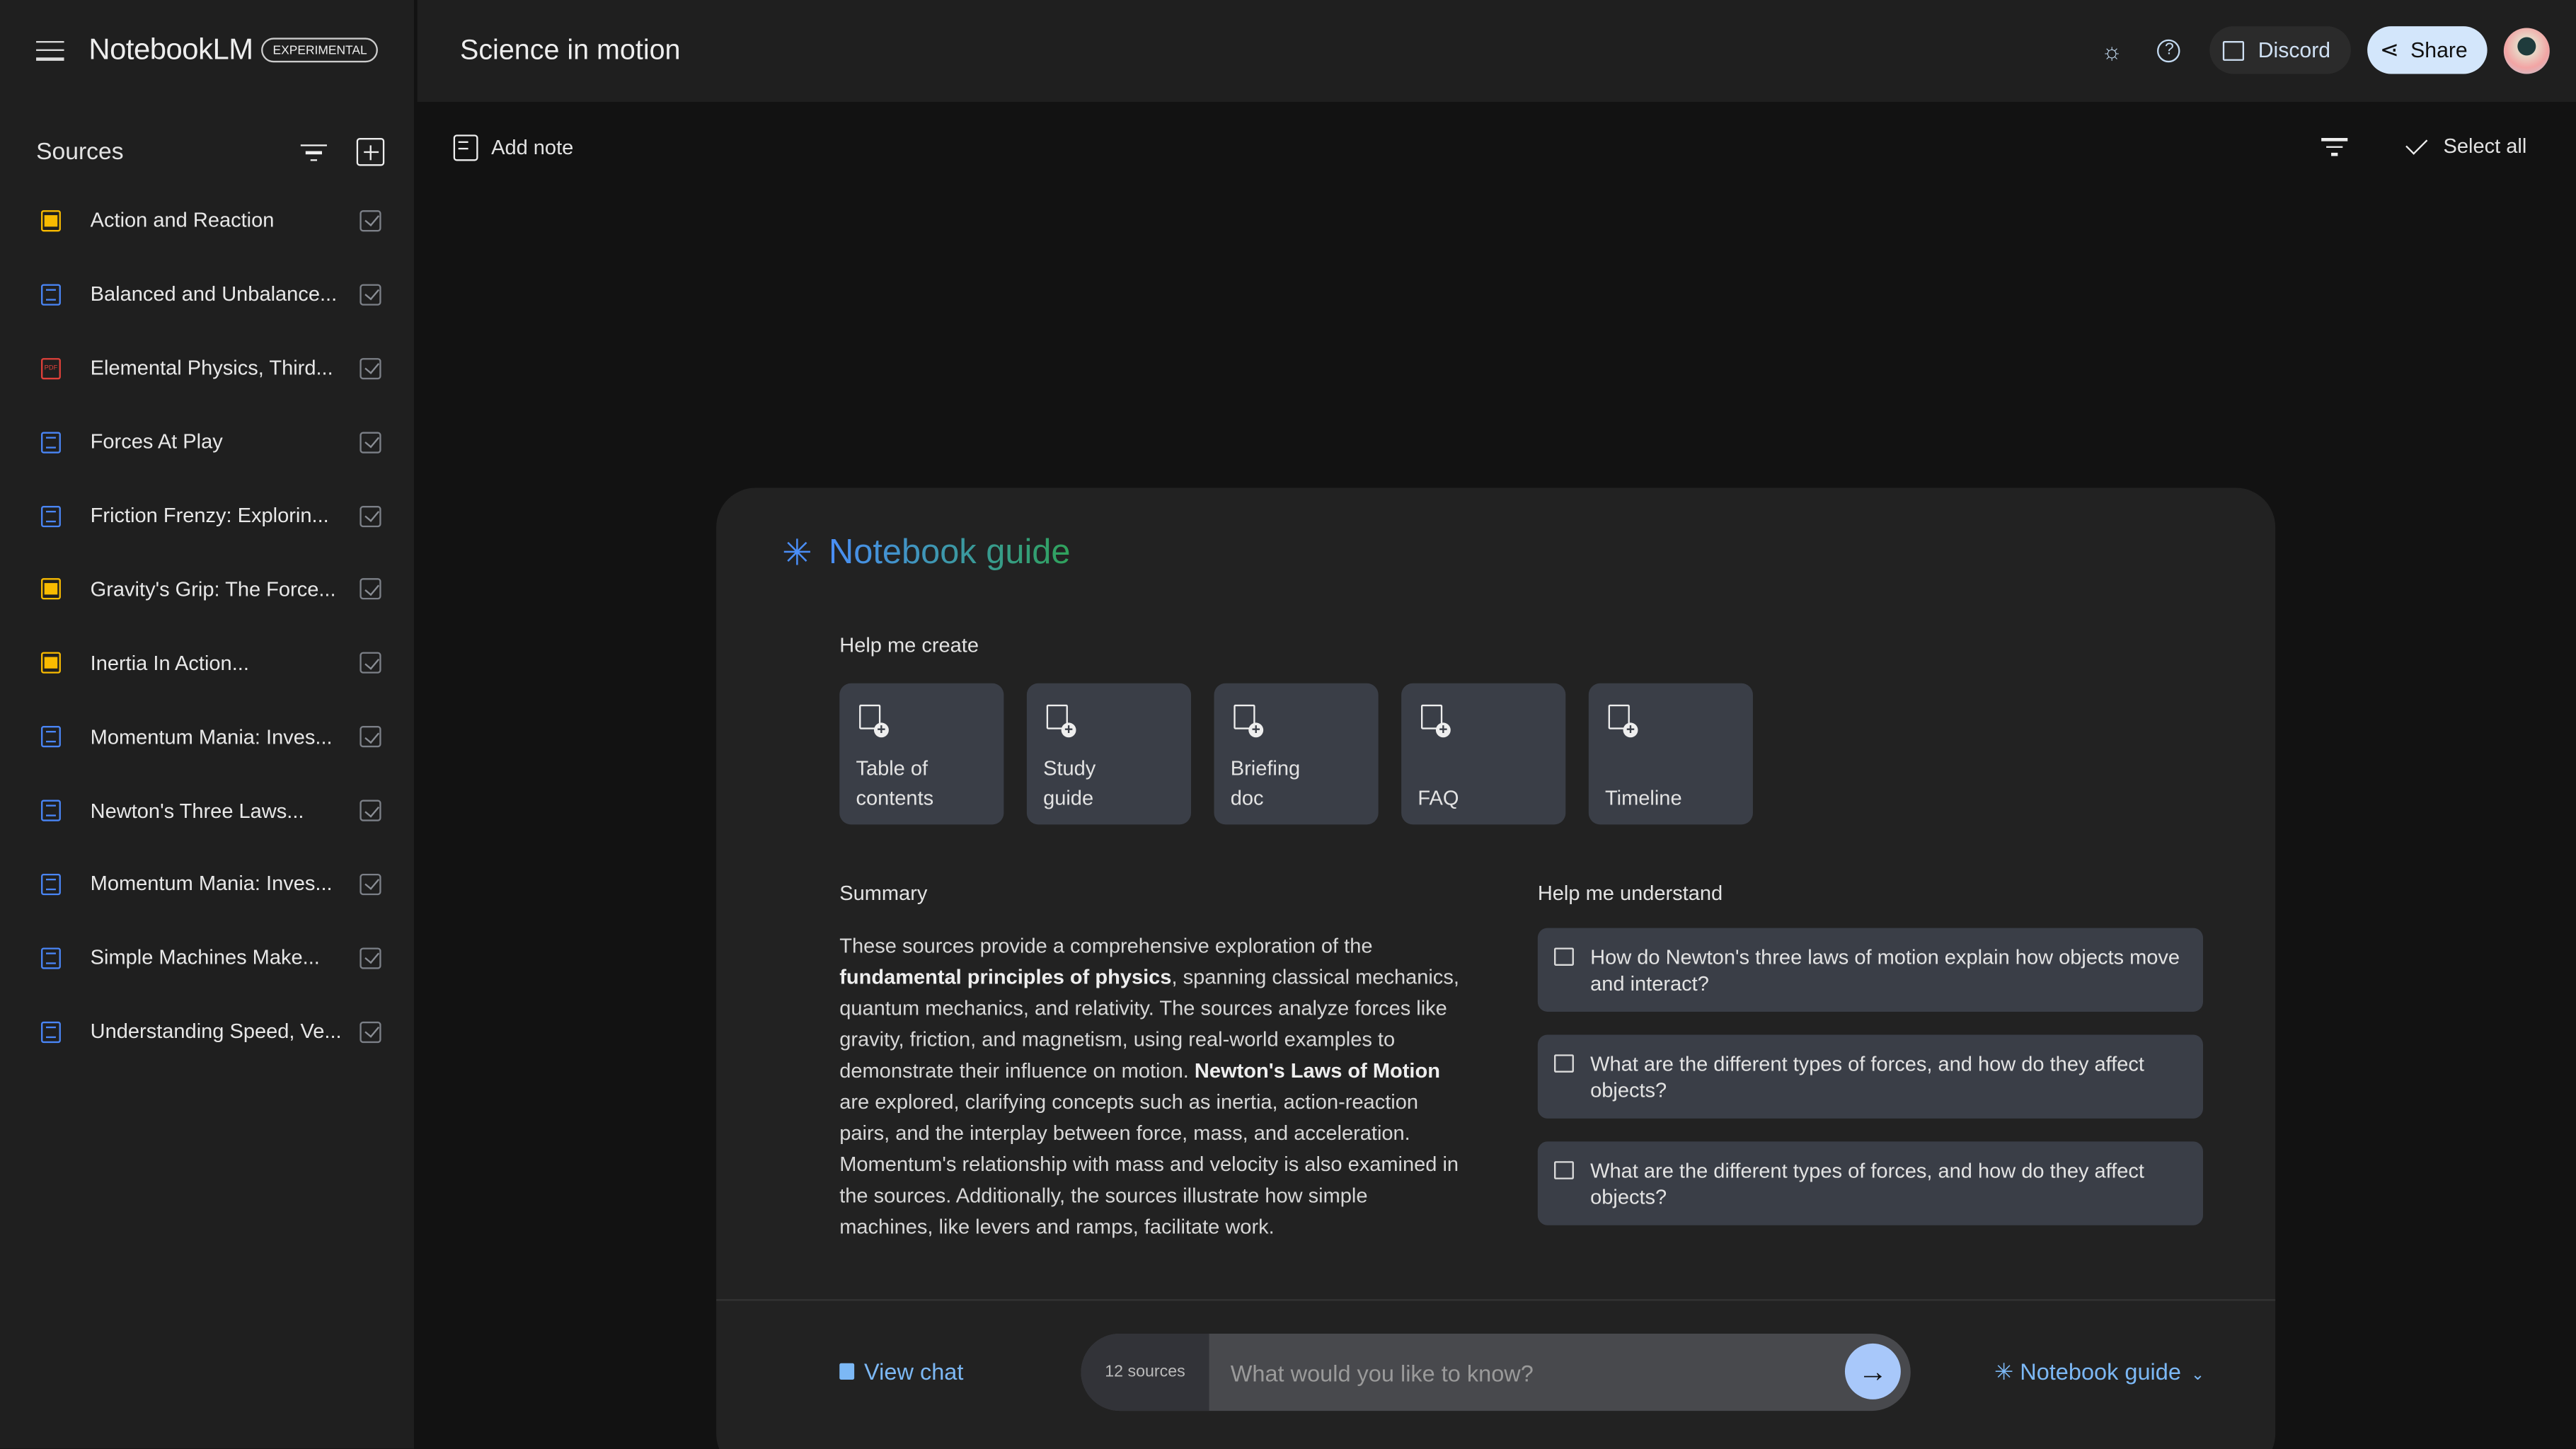 The image size is (2576, 1449). What do you see at coordinates (1873, 1371) in the screenshot?
I see `send-arrow-icon: →` at bounding box center [1873, 1371].